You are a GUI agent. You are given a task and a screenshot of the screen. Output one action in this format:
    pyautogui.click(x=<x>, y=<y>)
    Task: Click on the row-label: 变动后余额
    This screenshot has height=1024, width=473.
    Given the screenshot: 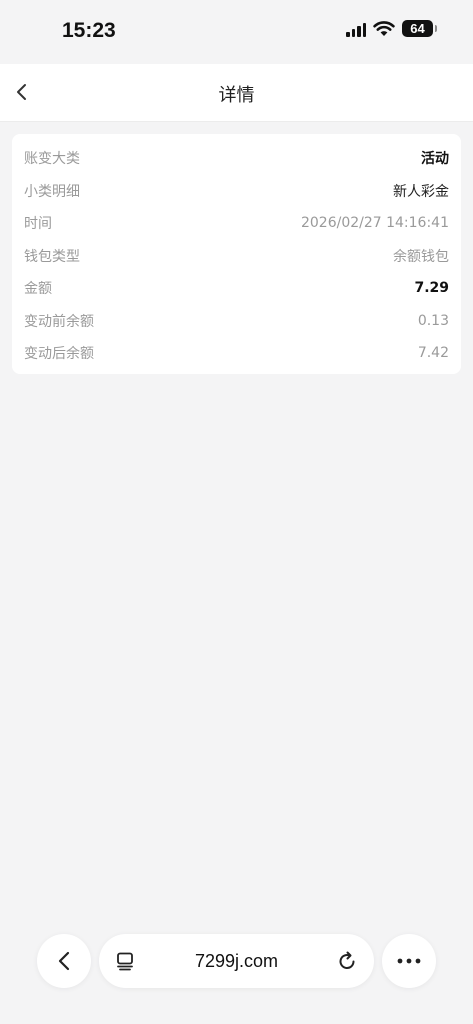 What is the action you would take?
    pyautogui.click(x=59, y=354)
    